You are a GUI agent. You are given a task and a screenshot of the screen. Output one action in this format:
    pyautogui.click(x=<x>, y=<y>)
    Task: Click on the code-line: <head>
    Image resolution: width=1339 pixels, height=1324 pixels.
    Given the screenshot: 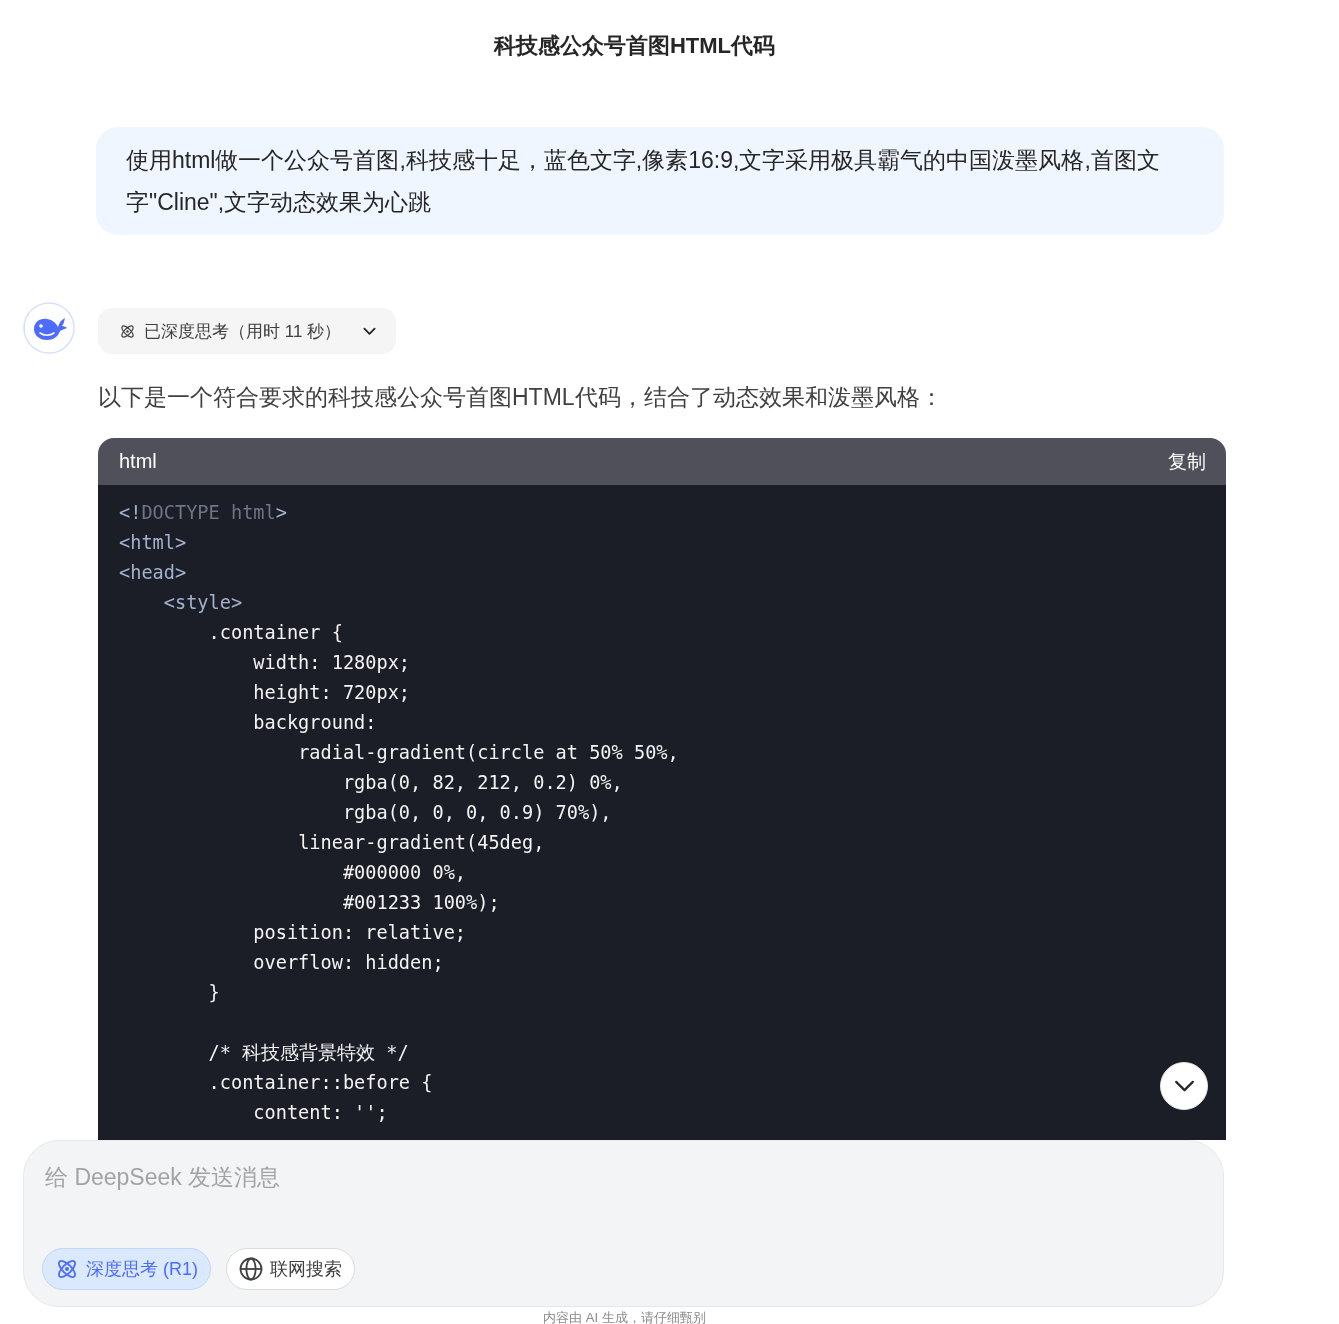 What is the action you would take?
    pyautogui.click(x=153, y=572)
    